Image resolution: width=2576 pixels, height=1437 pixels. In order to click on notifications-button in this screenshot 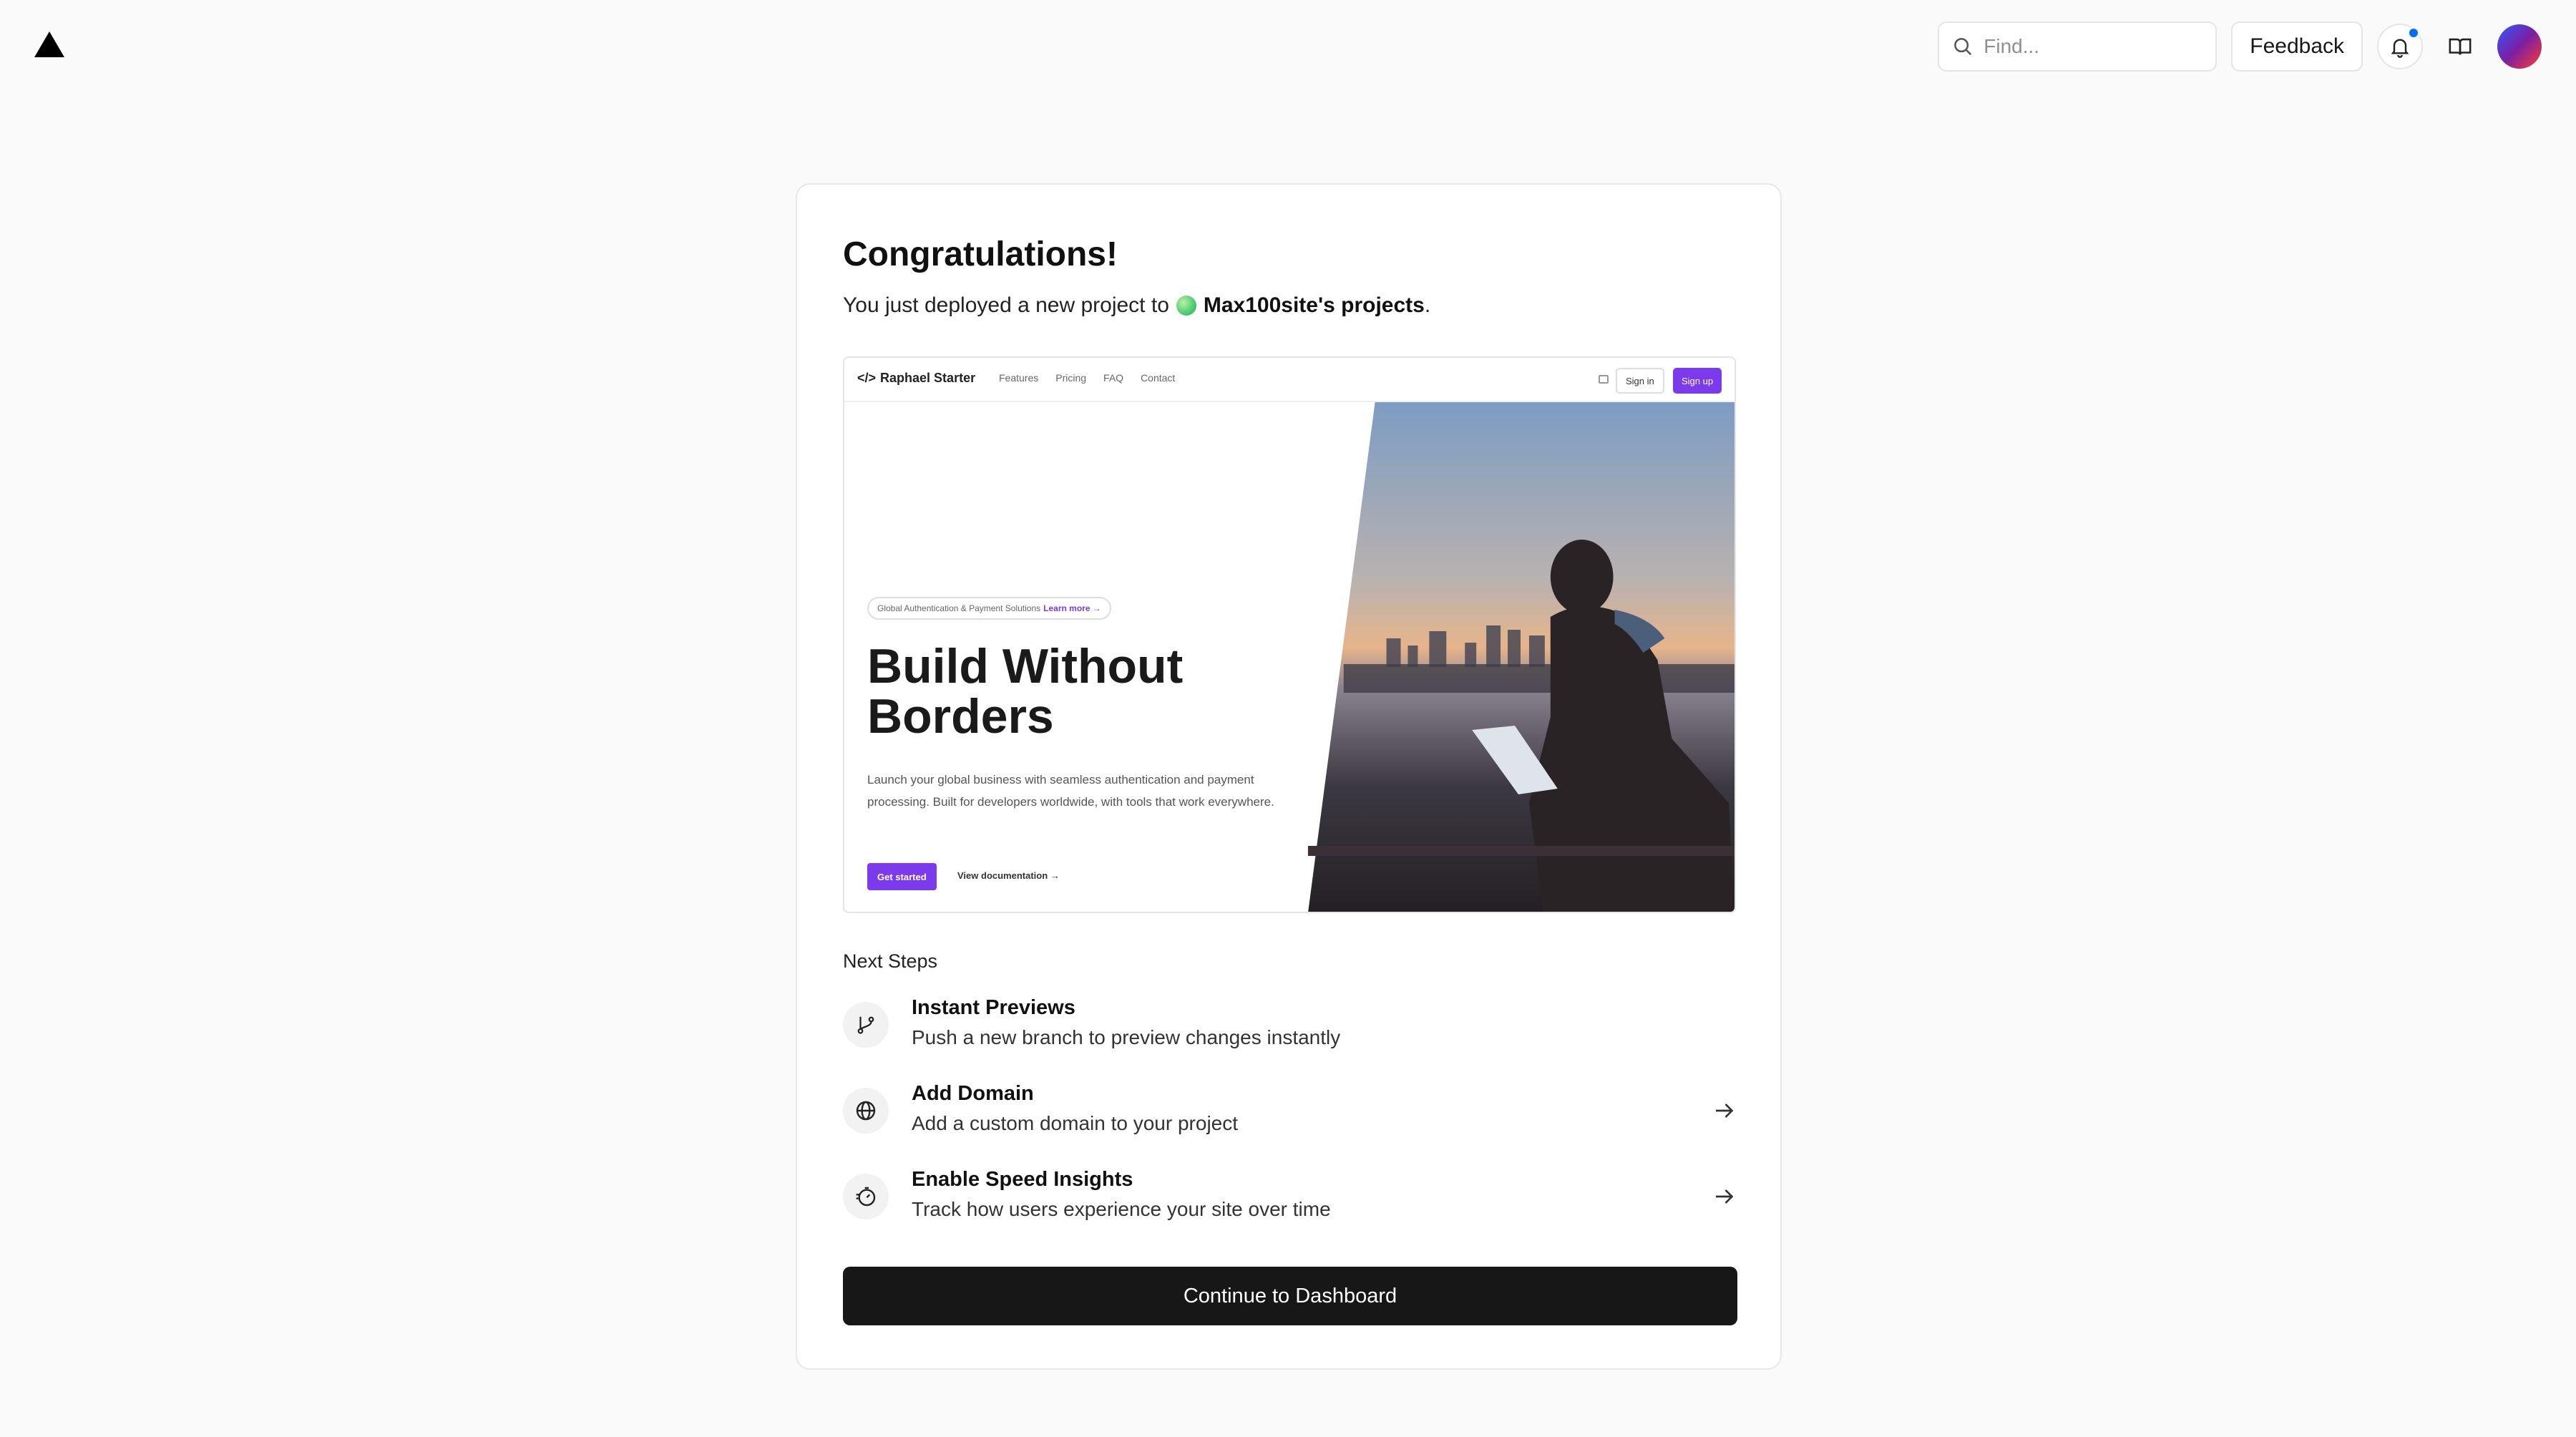, I will do `click(2400, 47)`.